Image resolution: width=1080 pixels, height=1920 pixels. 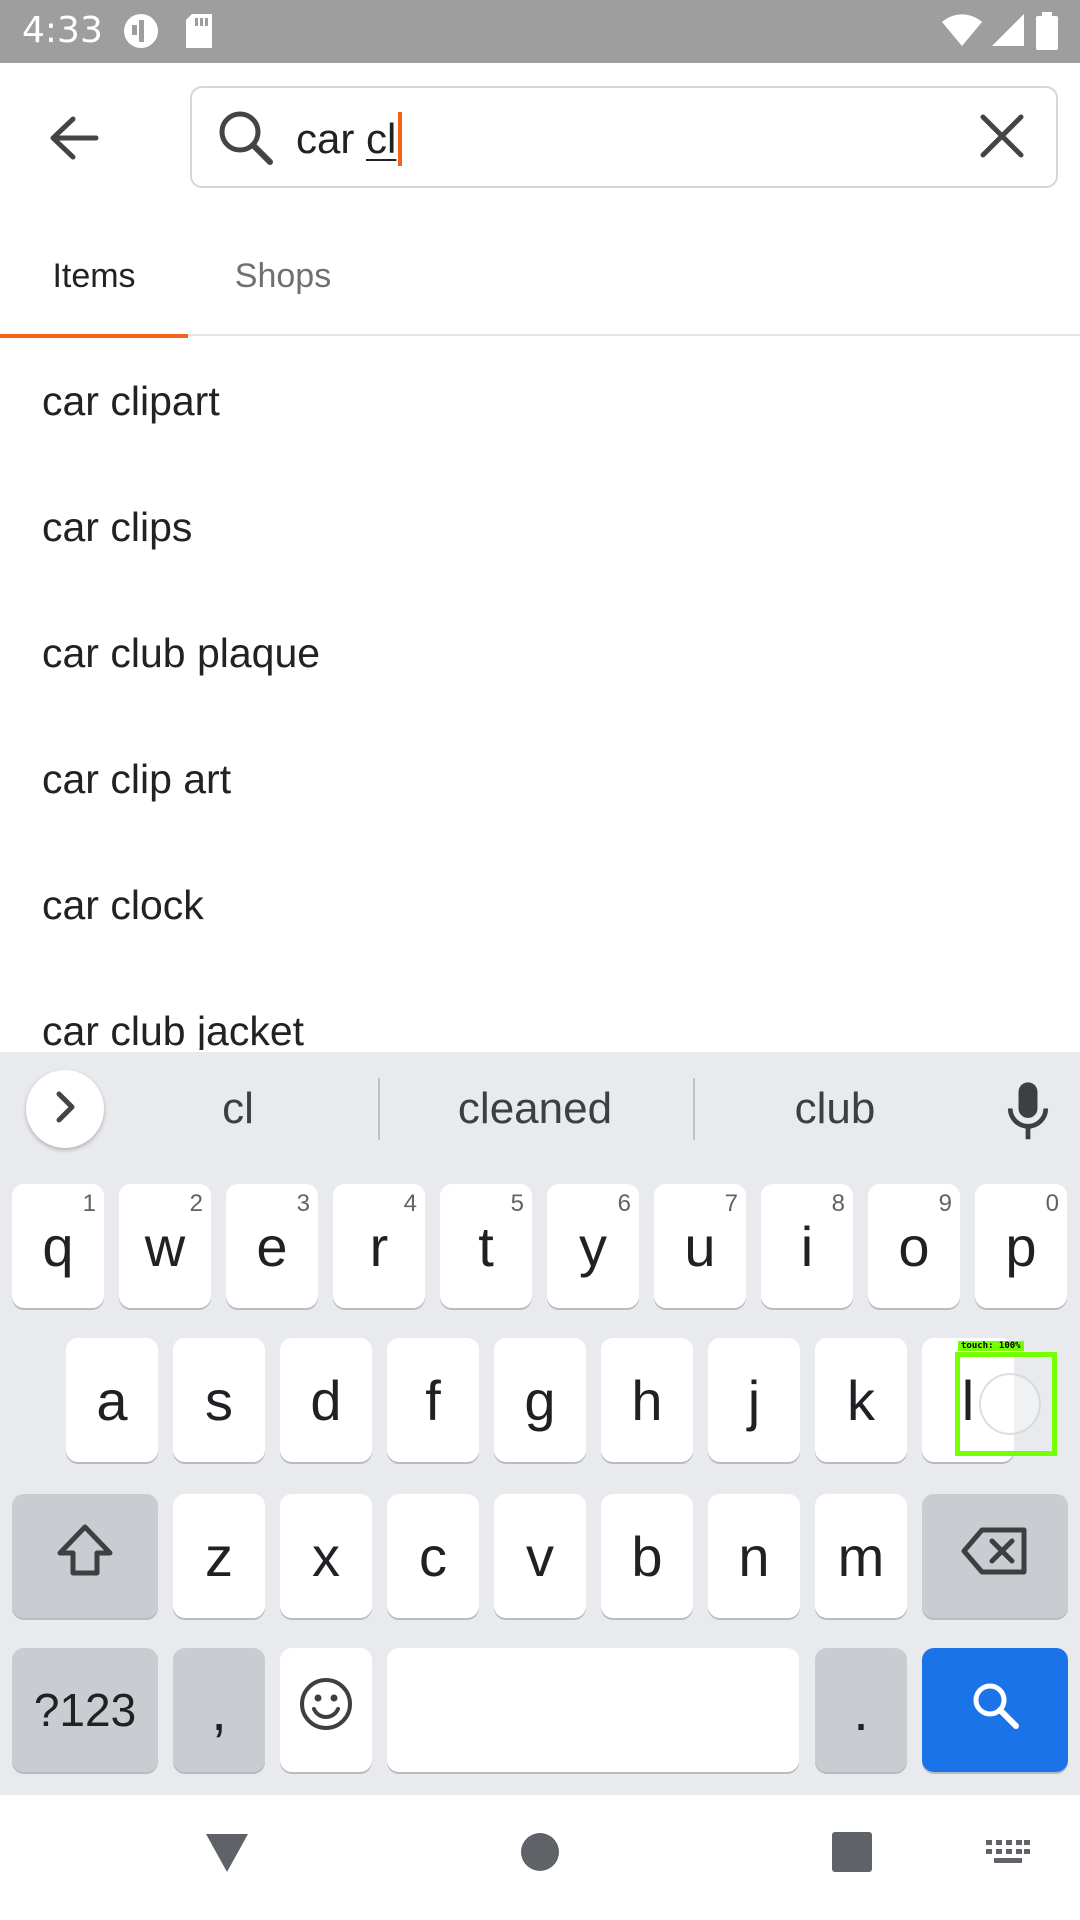 What do you see at coordinates (238, 1109) in the screenshot?
I see `keyboard-suggestion: cl` at bounding box center [238, 1109].